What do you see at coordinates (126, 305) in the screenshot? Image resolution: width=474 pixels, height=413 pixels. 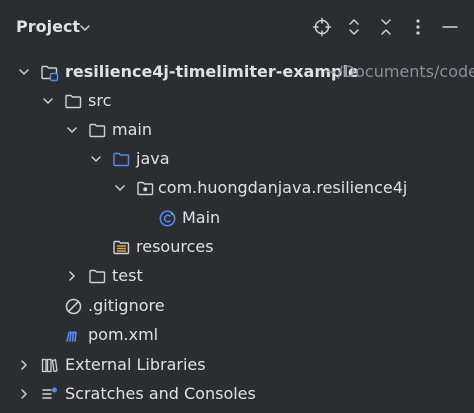 I see `file-label-gitignore: .gitignore` at bounding box center [126, 305].